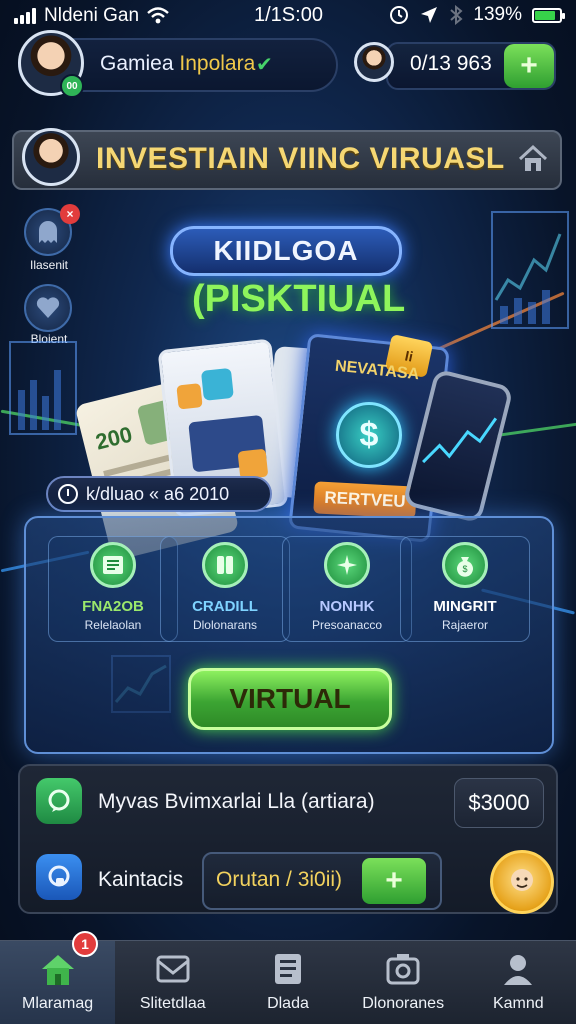 Image resolution: width=576 pixels, height=1024 pixels. Describe the element at coordinates (518, 969) in the screenshot. I see `user-icon` at that location.